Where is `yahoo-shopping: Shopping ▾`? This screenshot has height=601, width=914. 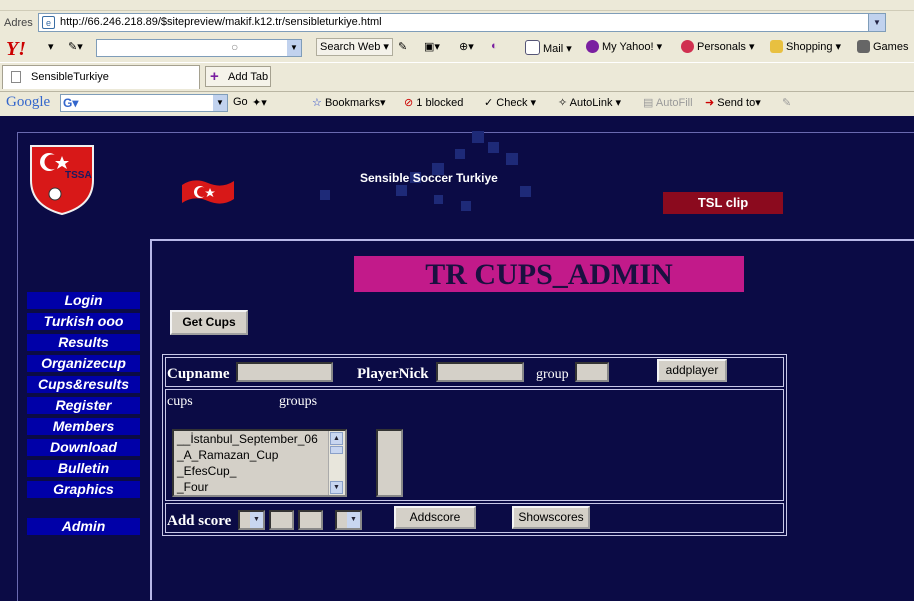
yahoo-shopping: Shopping ▾ is located at coordinates (805, 46).